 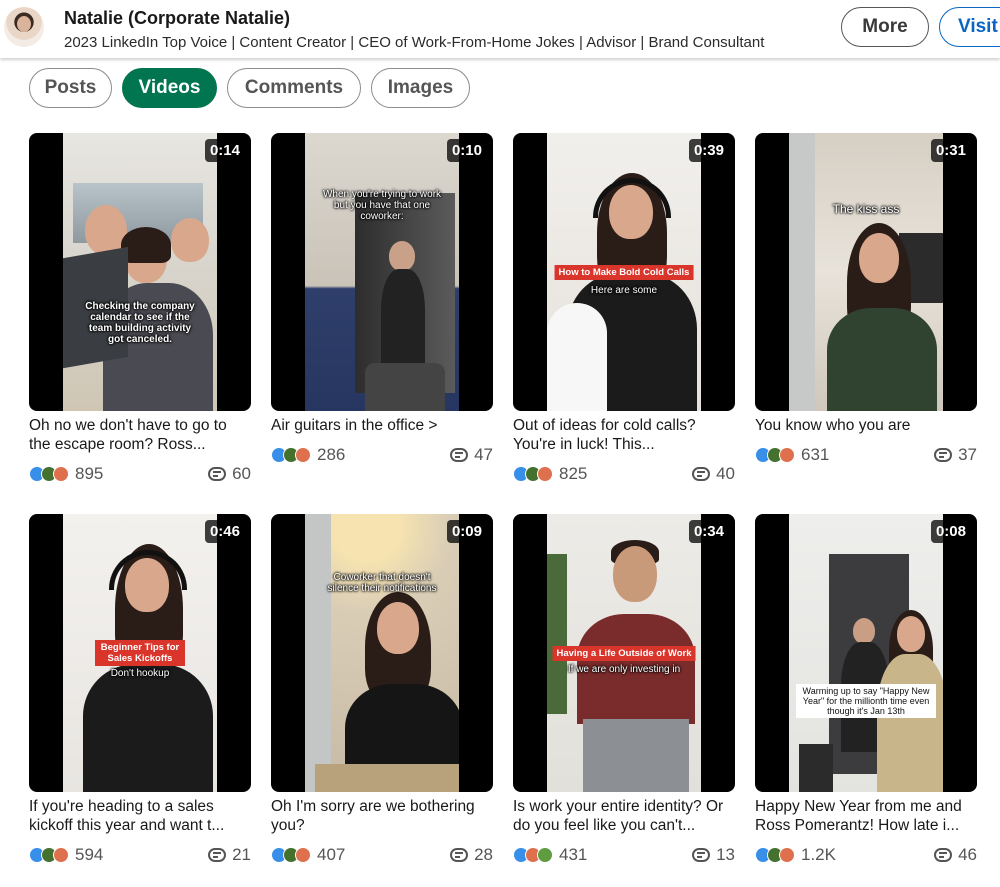 I want to click on reaction-count: 286, so click(x=331, y=454).